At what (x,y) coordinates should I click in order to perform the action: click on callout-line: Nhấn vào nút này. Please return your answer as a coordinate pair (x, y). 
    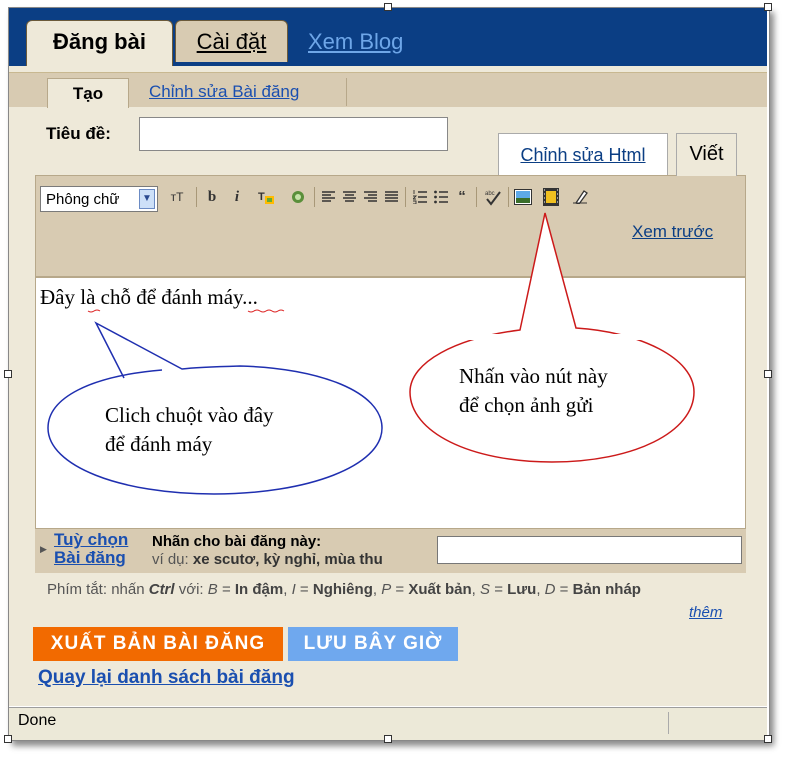
    Looking at the image, I should click on (533, 376).